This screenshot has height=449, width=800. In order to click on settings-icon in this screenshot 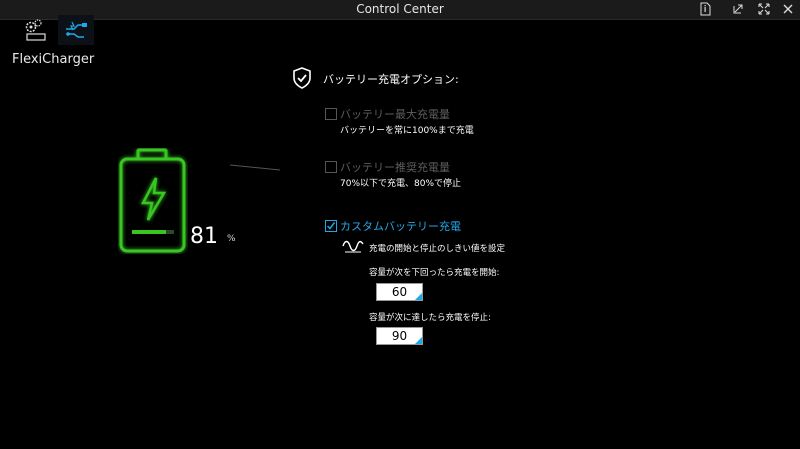, I will do `click(35, 30)`.